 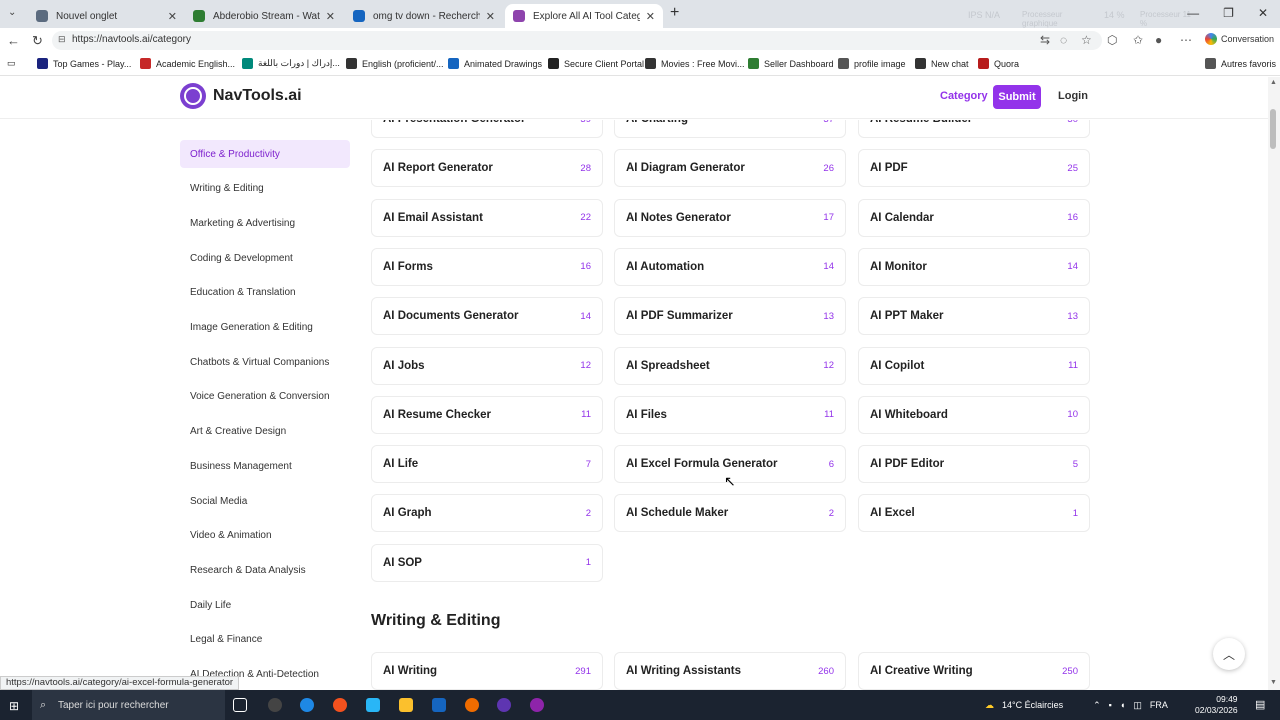 What do you see at coordinates (13, 40) in the screenshot?
I see `back-arrow-icon: ←` at bounding box center [13, 40].